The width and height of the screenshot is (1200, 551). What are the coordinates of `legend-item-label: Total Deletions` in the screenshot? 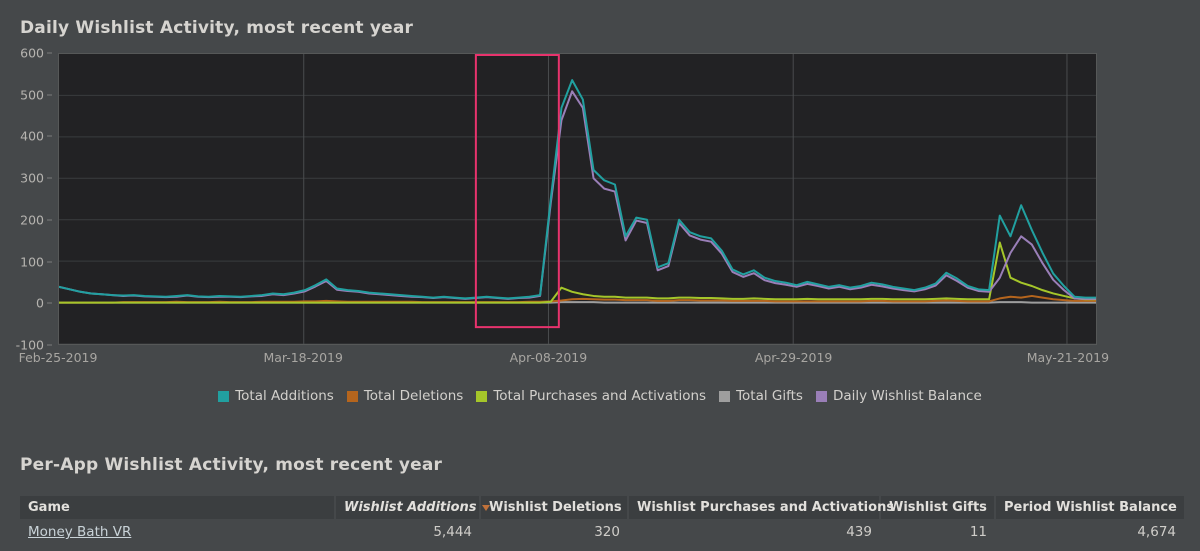 It's located at (413, 396).